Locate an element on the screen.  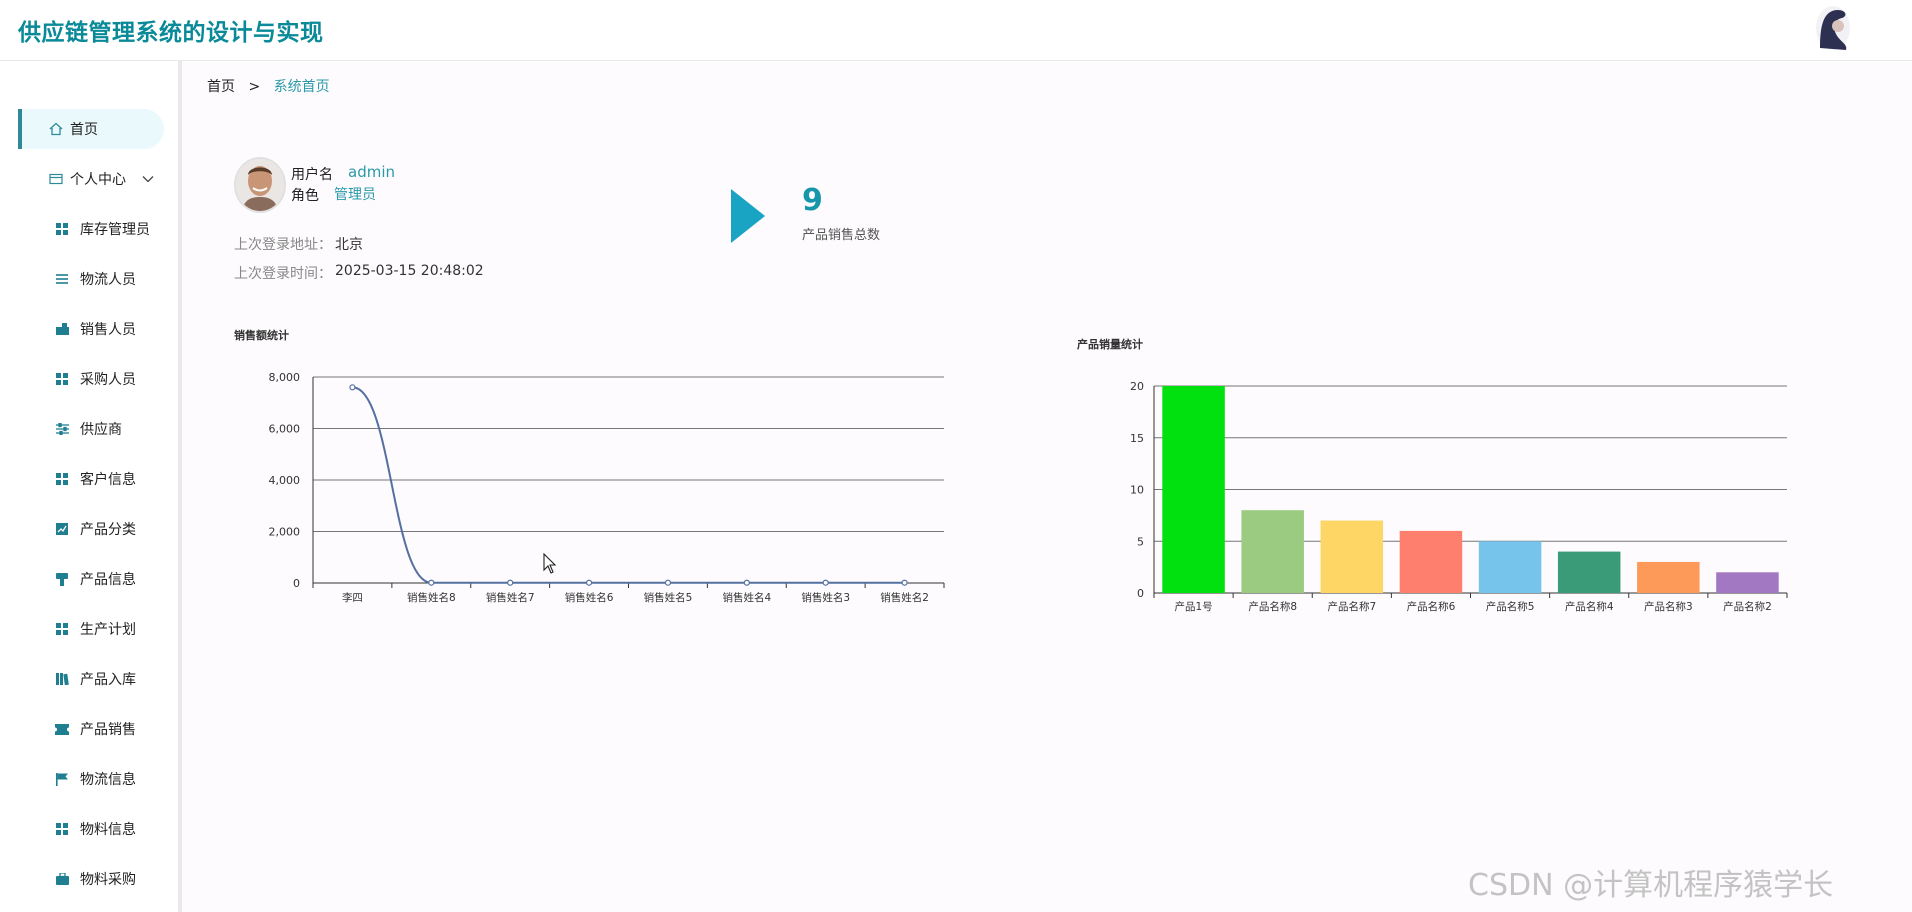
mouse-cursor-icon is located at coordinates (550, 565).